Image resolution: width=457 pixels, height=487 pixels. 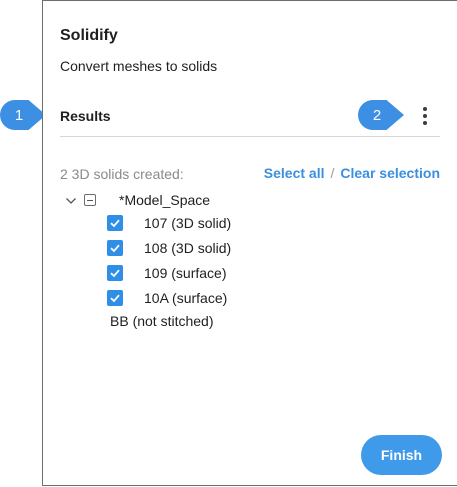 I want to click on finish-button: Finish, so click(x=401, y=455).